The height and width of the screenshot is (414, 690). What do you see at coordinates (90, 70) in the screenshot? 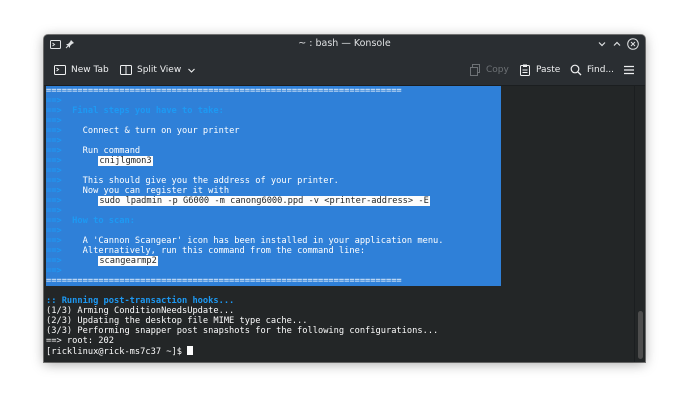
I see `new-tab-label: New Tab` at bounding box center [90, 70].